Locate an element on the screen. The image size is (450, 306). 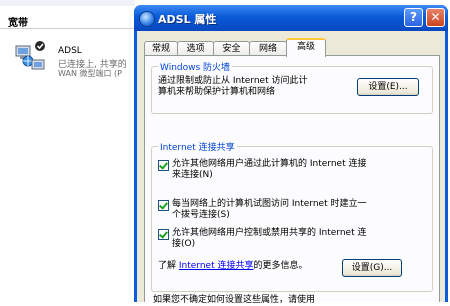
ics-option2-label-line1: 每当网络上的计算机试图访问 Internet 时建立一 is located at coordinates (269, 204).